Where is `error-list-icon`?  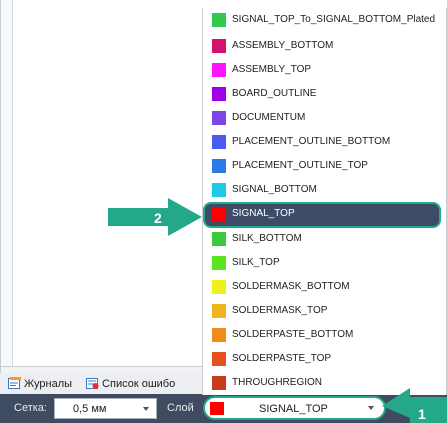 error-list-icon is located at coordinates (92, 383).